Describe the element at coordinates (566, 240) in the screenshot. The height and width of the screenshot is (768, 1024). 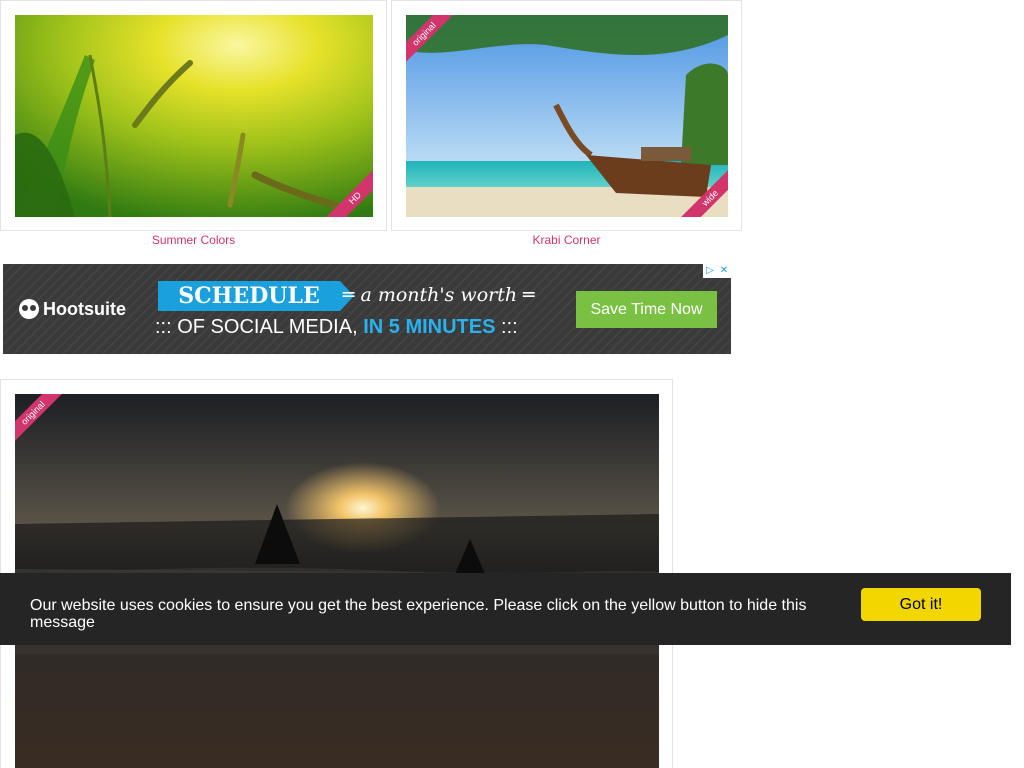
I see `wallpaper-title-krabi-corner: Krabi Corner` at that location.